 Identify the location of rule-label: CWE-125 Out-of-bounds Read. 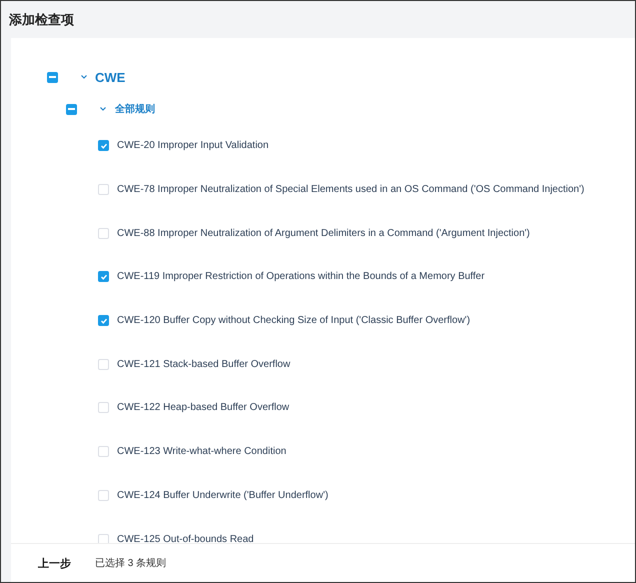
(185, 538).